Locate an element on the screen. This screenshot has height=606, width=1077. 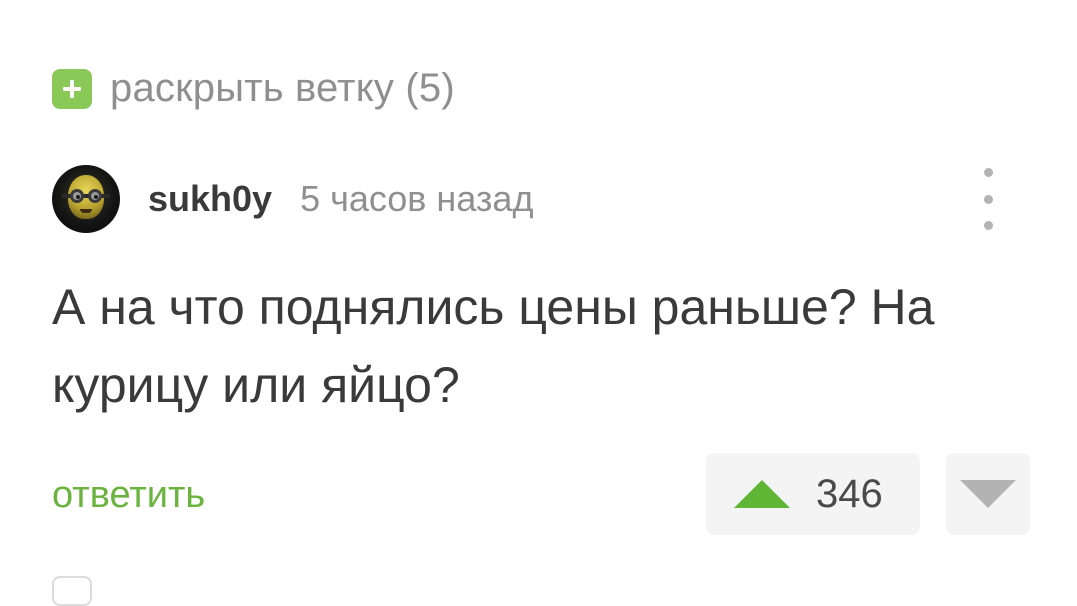
downvote-button is located at coordinates (988, 494).